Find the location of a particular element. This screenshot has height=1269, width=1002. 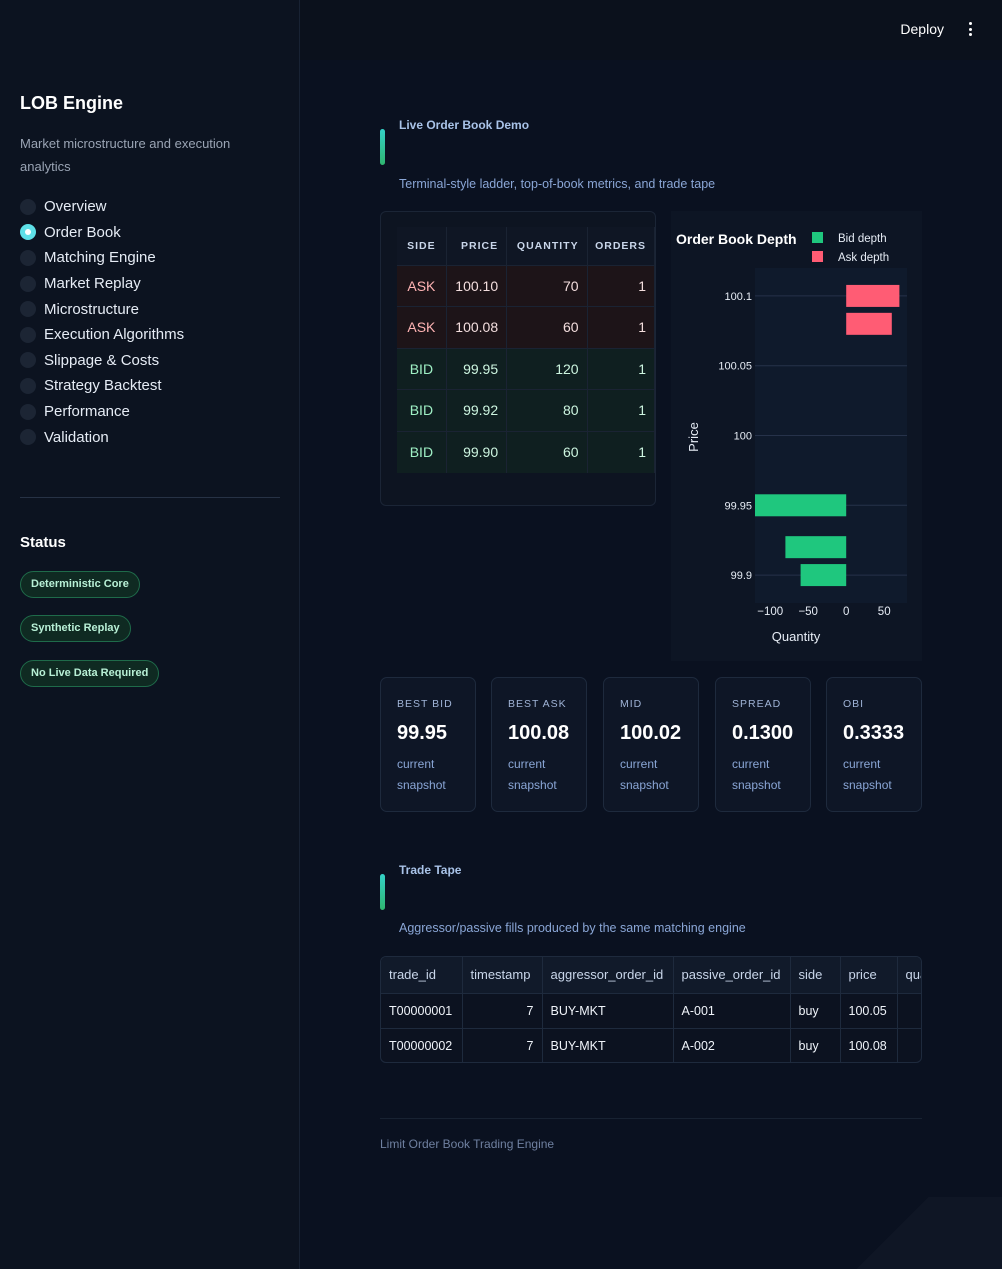

nav-item-microstructure: Microstructure is located at coordinates (102, 309).